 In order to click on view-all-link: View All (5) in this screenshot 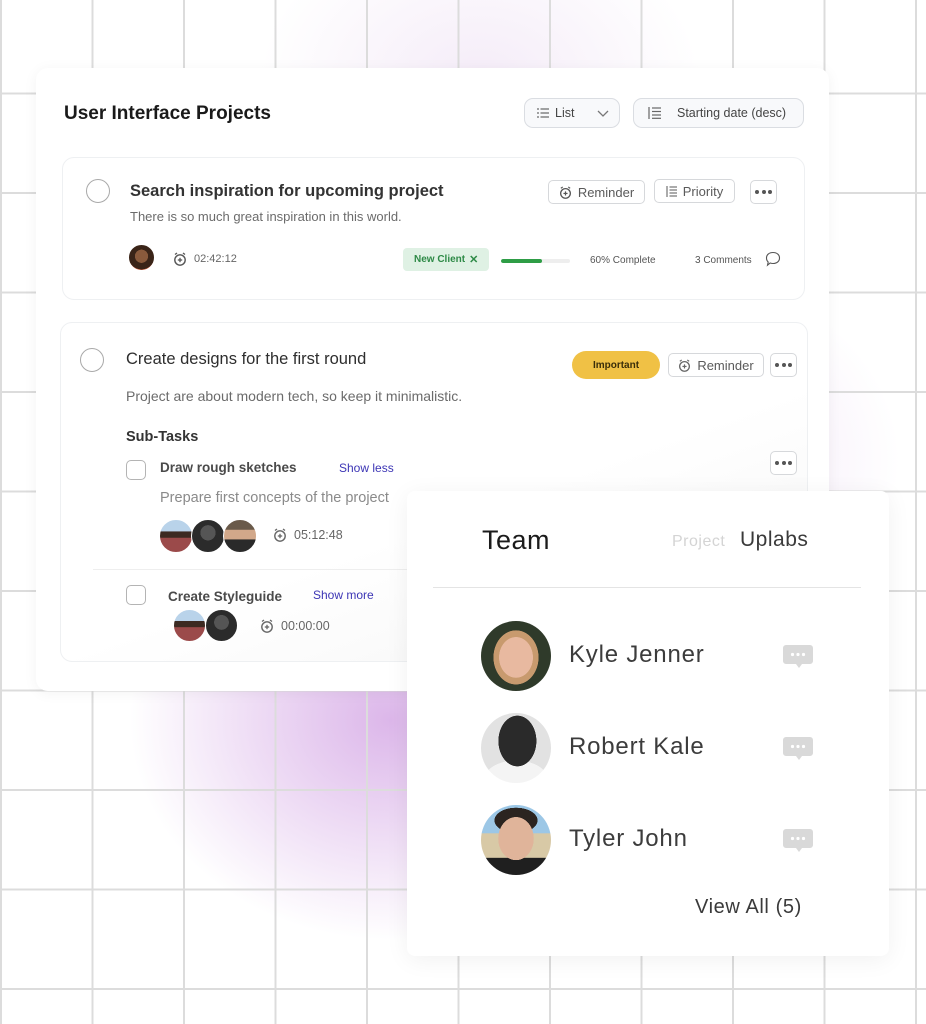, I will do `click(748, 907)`.